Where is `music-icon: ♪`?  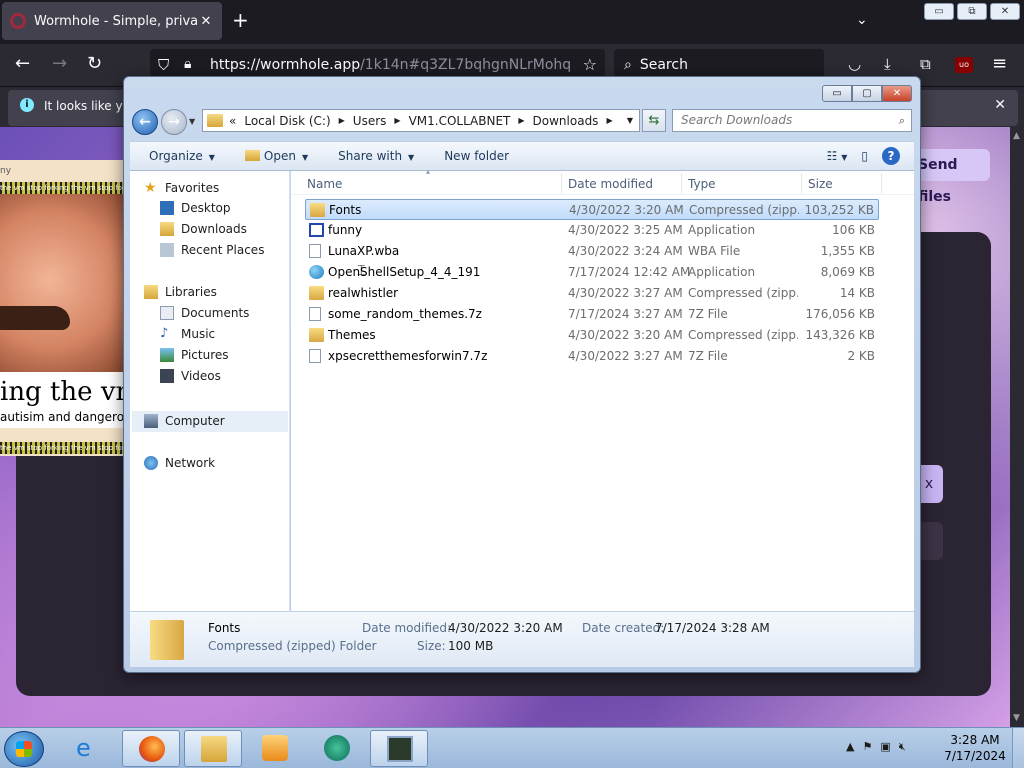
music-icon: ♪ is located at coordinates (164, 333).